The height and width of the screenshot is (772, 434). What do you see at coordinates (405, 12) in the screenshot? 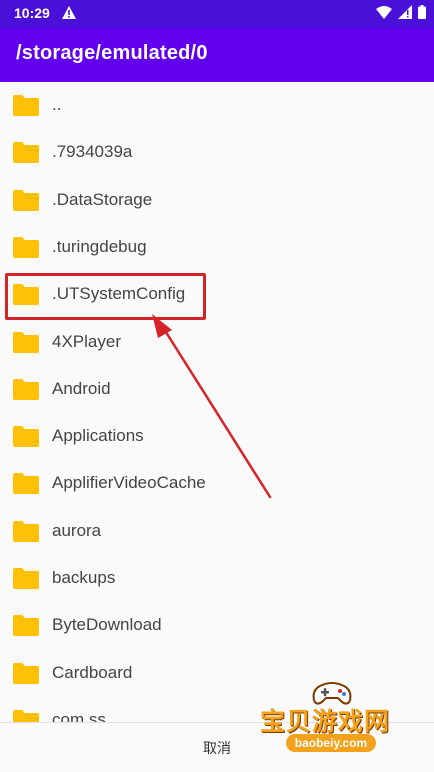
I see `signal-icon` at bounding box center [405, 12].